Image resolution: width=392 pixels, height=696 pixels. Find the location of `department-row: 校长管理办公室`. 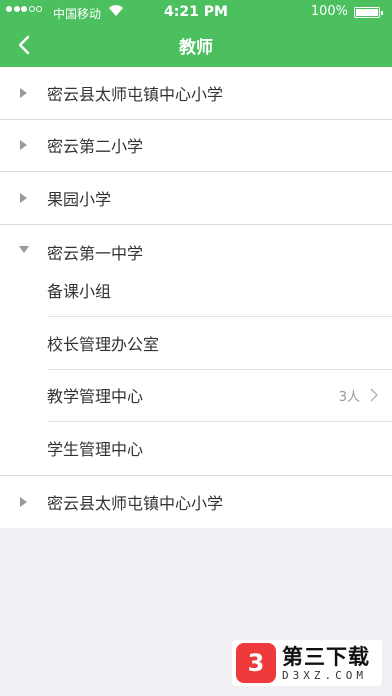

department-row: 校长管理办公室 is located at coordinates (219, 343).